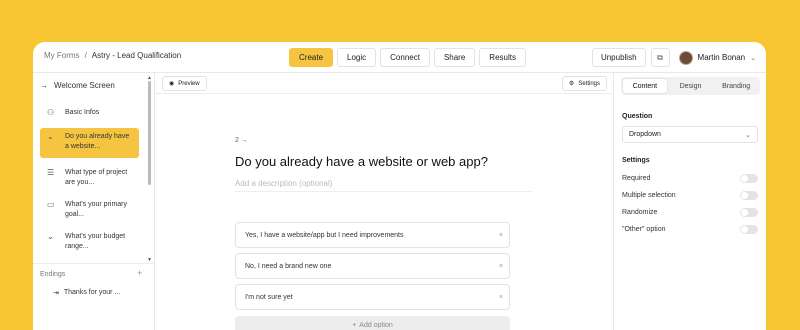 The height and width of the screenshot is (330, 800). I want to click on exit-icon: ⇥, so click(56, 293).